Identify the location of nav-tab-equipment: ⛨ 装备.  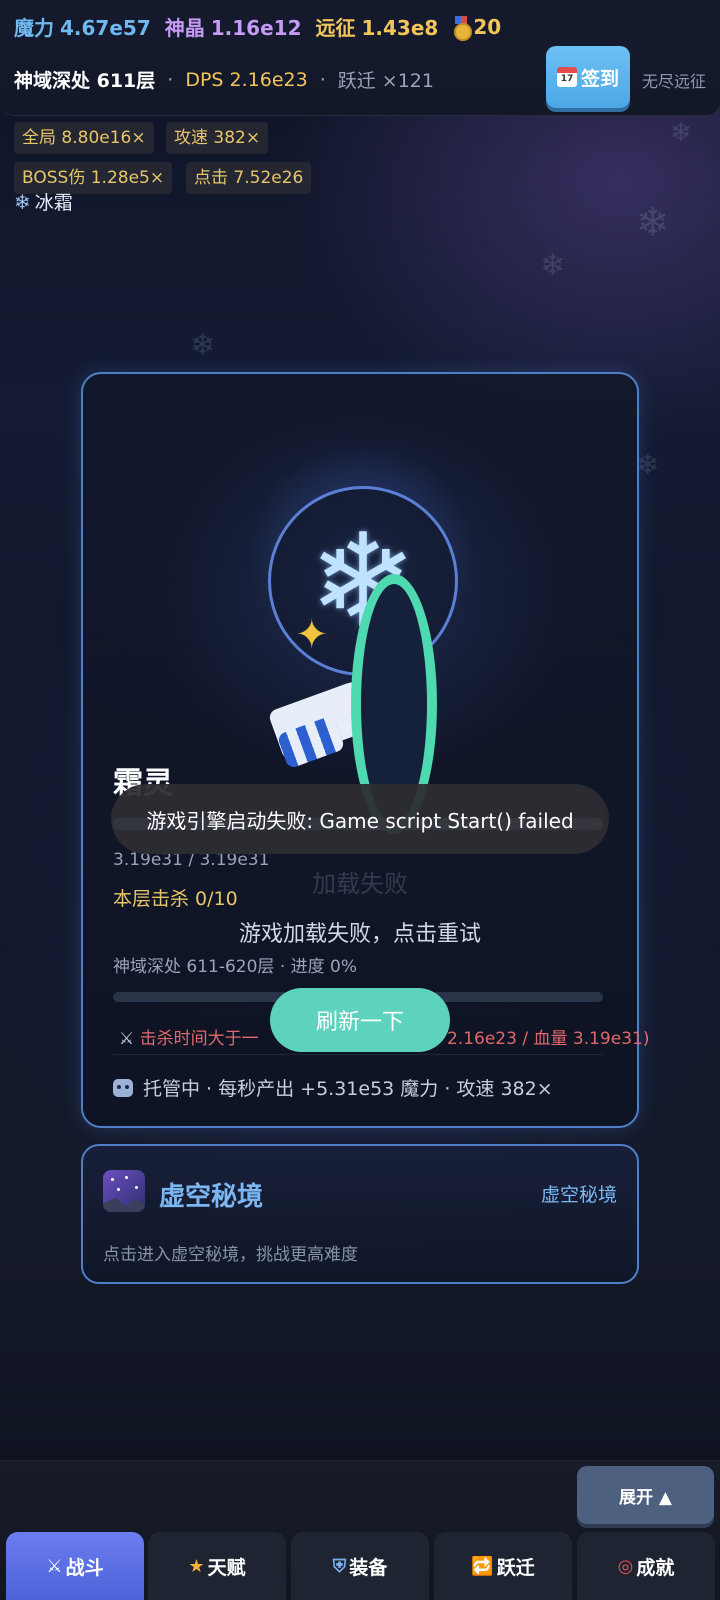
(360, 1566).